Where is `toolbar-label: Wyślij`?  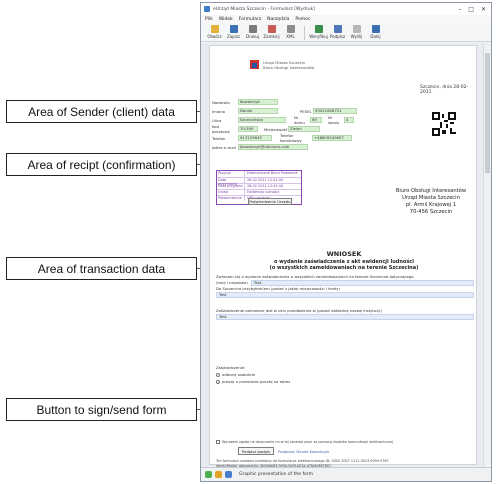 toolbar-label: Wyślij is located at coordinates (356, 36).